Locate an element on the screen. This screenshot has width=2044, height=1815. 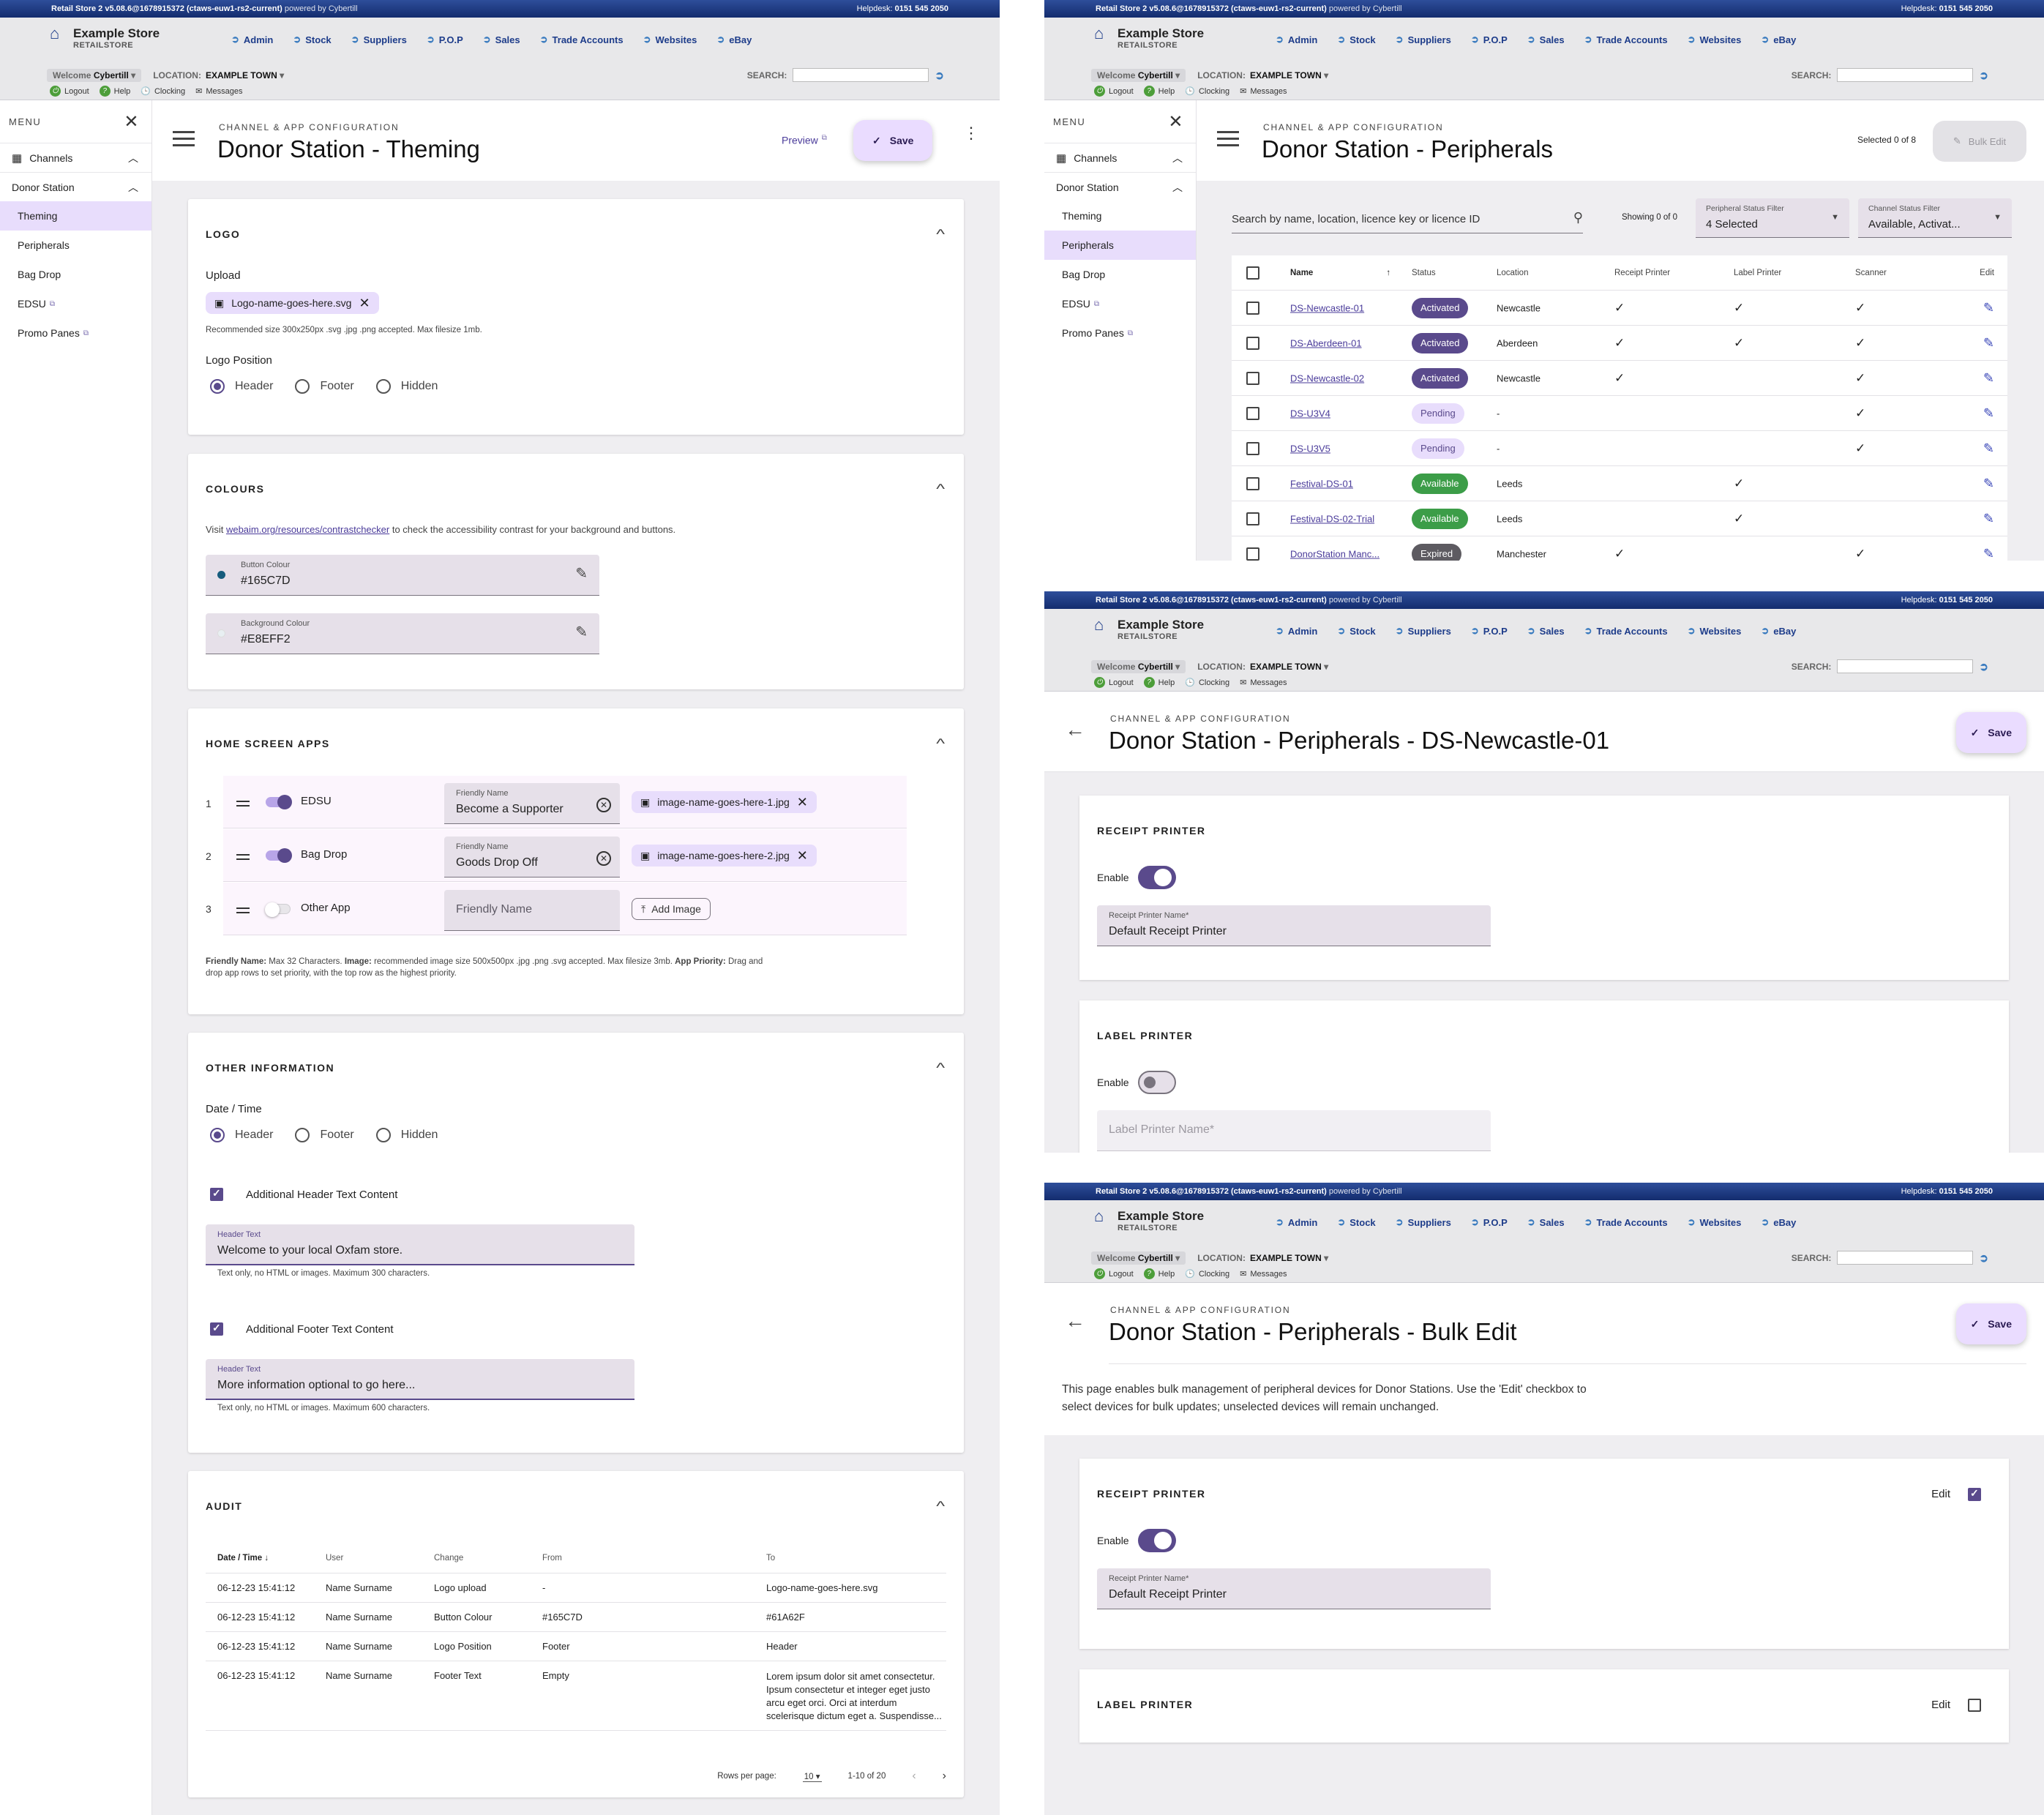
app-toggle is located at coordinates (278, 909).